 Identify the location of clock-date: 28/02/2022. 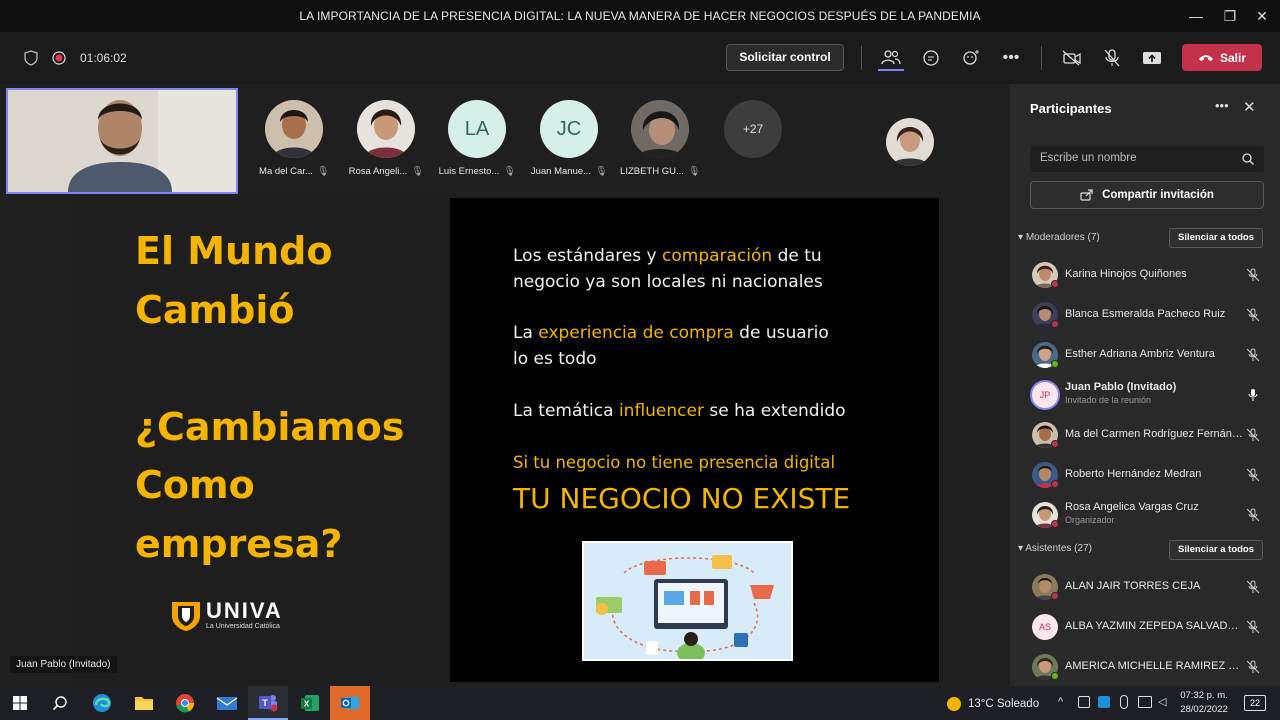
(1204, 709).